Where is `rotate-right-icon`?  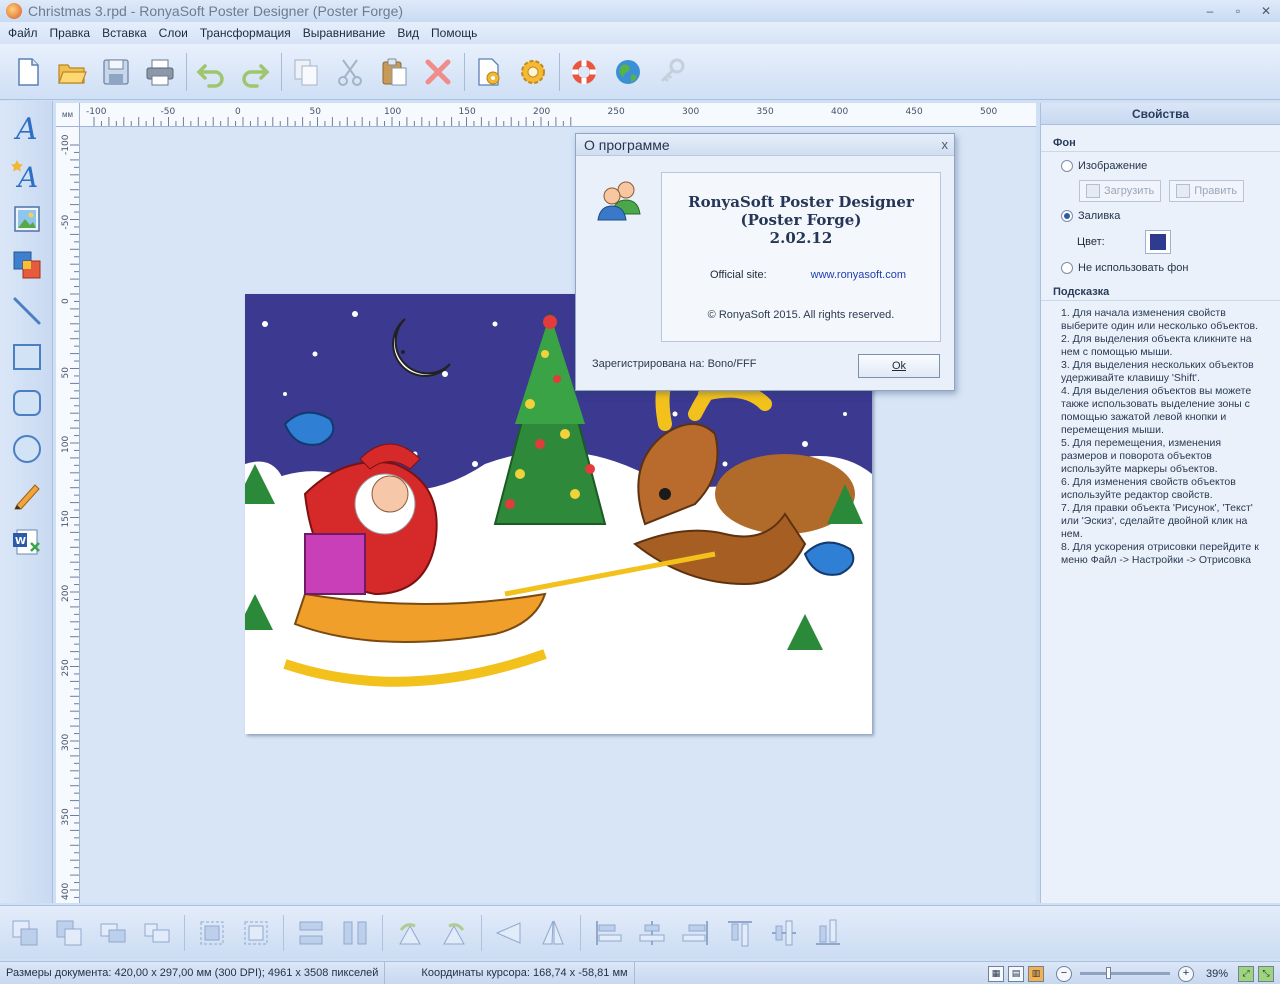 rotate-right-icon is located at coordinates (454, 933).